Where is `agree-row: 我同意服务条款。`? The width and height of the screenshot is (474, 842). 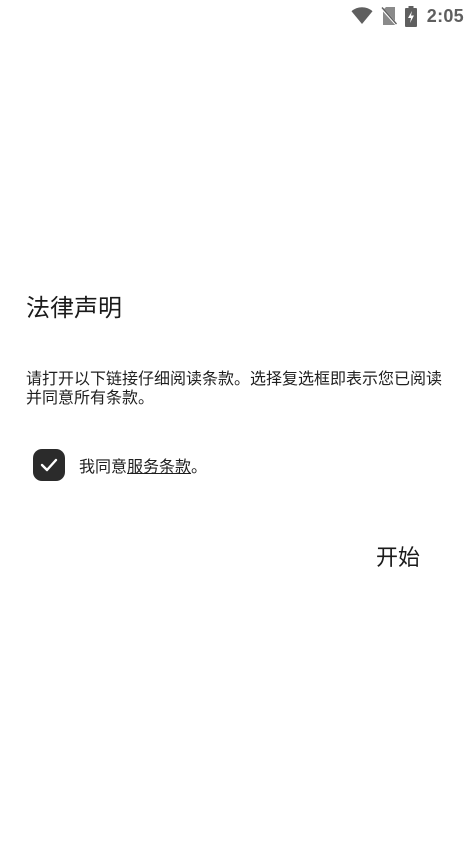 agree-row: 我同意服务条款。 is located at coordinates (120, 465).